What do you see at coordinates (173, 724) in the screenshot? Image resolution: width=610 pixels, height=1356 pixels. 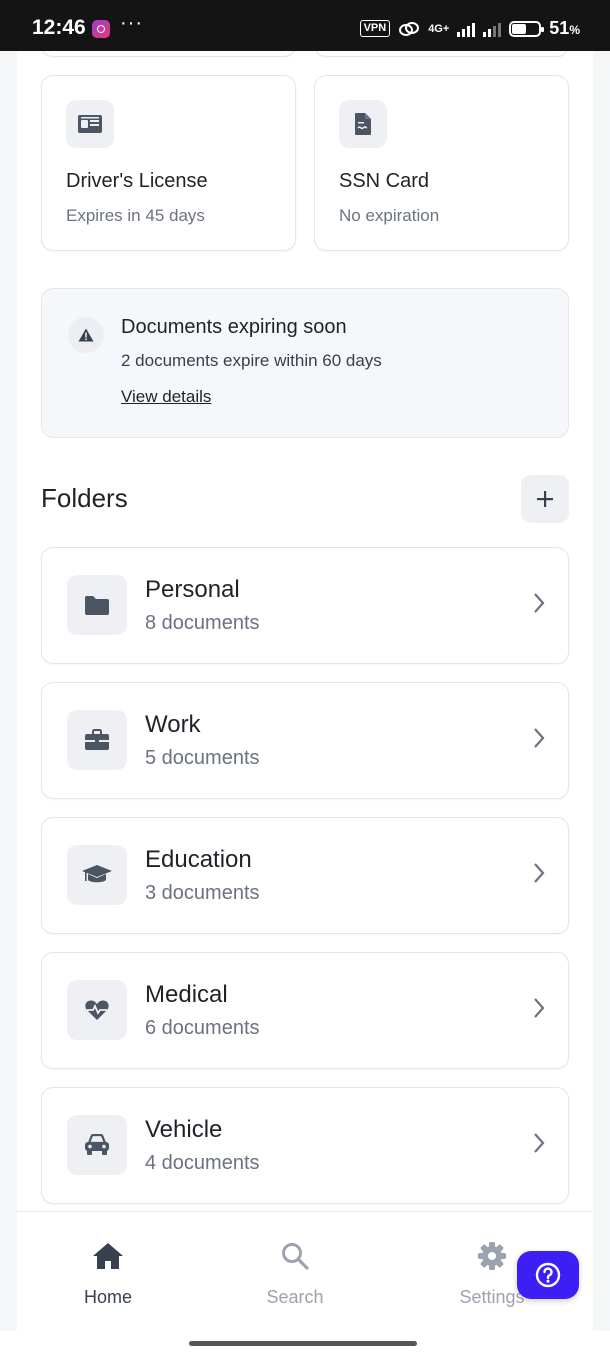 I see `folder-name: Work` at bounding box center [173, 724].